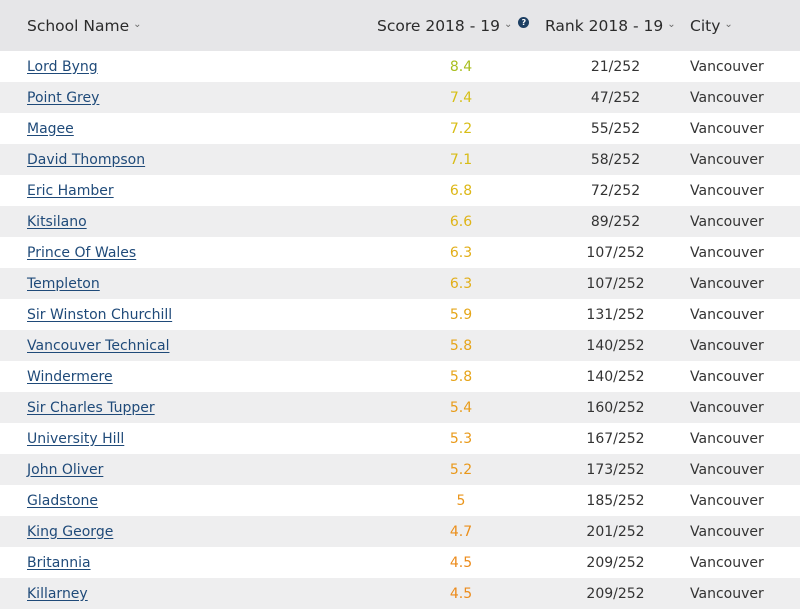 This screenshot has height=611, width=800. I want to click on school-link: Prince Of Wales, so click(81, 253).